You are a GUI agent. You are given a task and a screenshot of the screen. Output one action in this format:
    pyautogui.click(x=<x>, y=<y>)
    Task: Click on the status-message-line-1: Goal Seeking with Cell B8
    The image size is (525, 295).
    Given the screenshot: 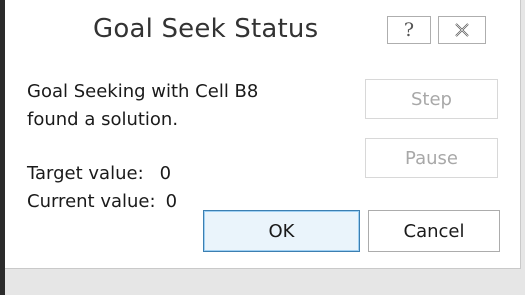 What is the action you would take?
    pyautogui.click(x=143, y=91)
    